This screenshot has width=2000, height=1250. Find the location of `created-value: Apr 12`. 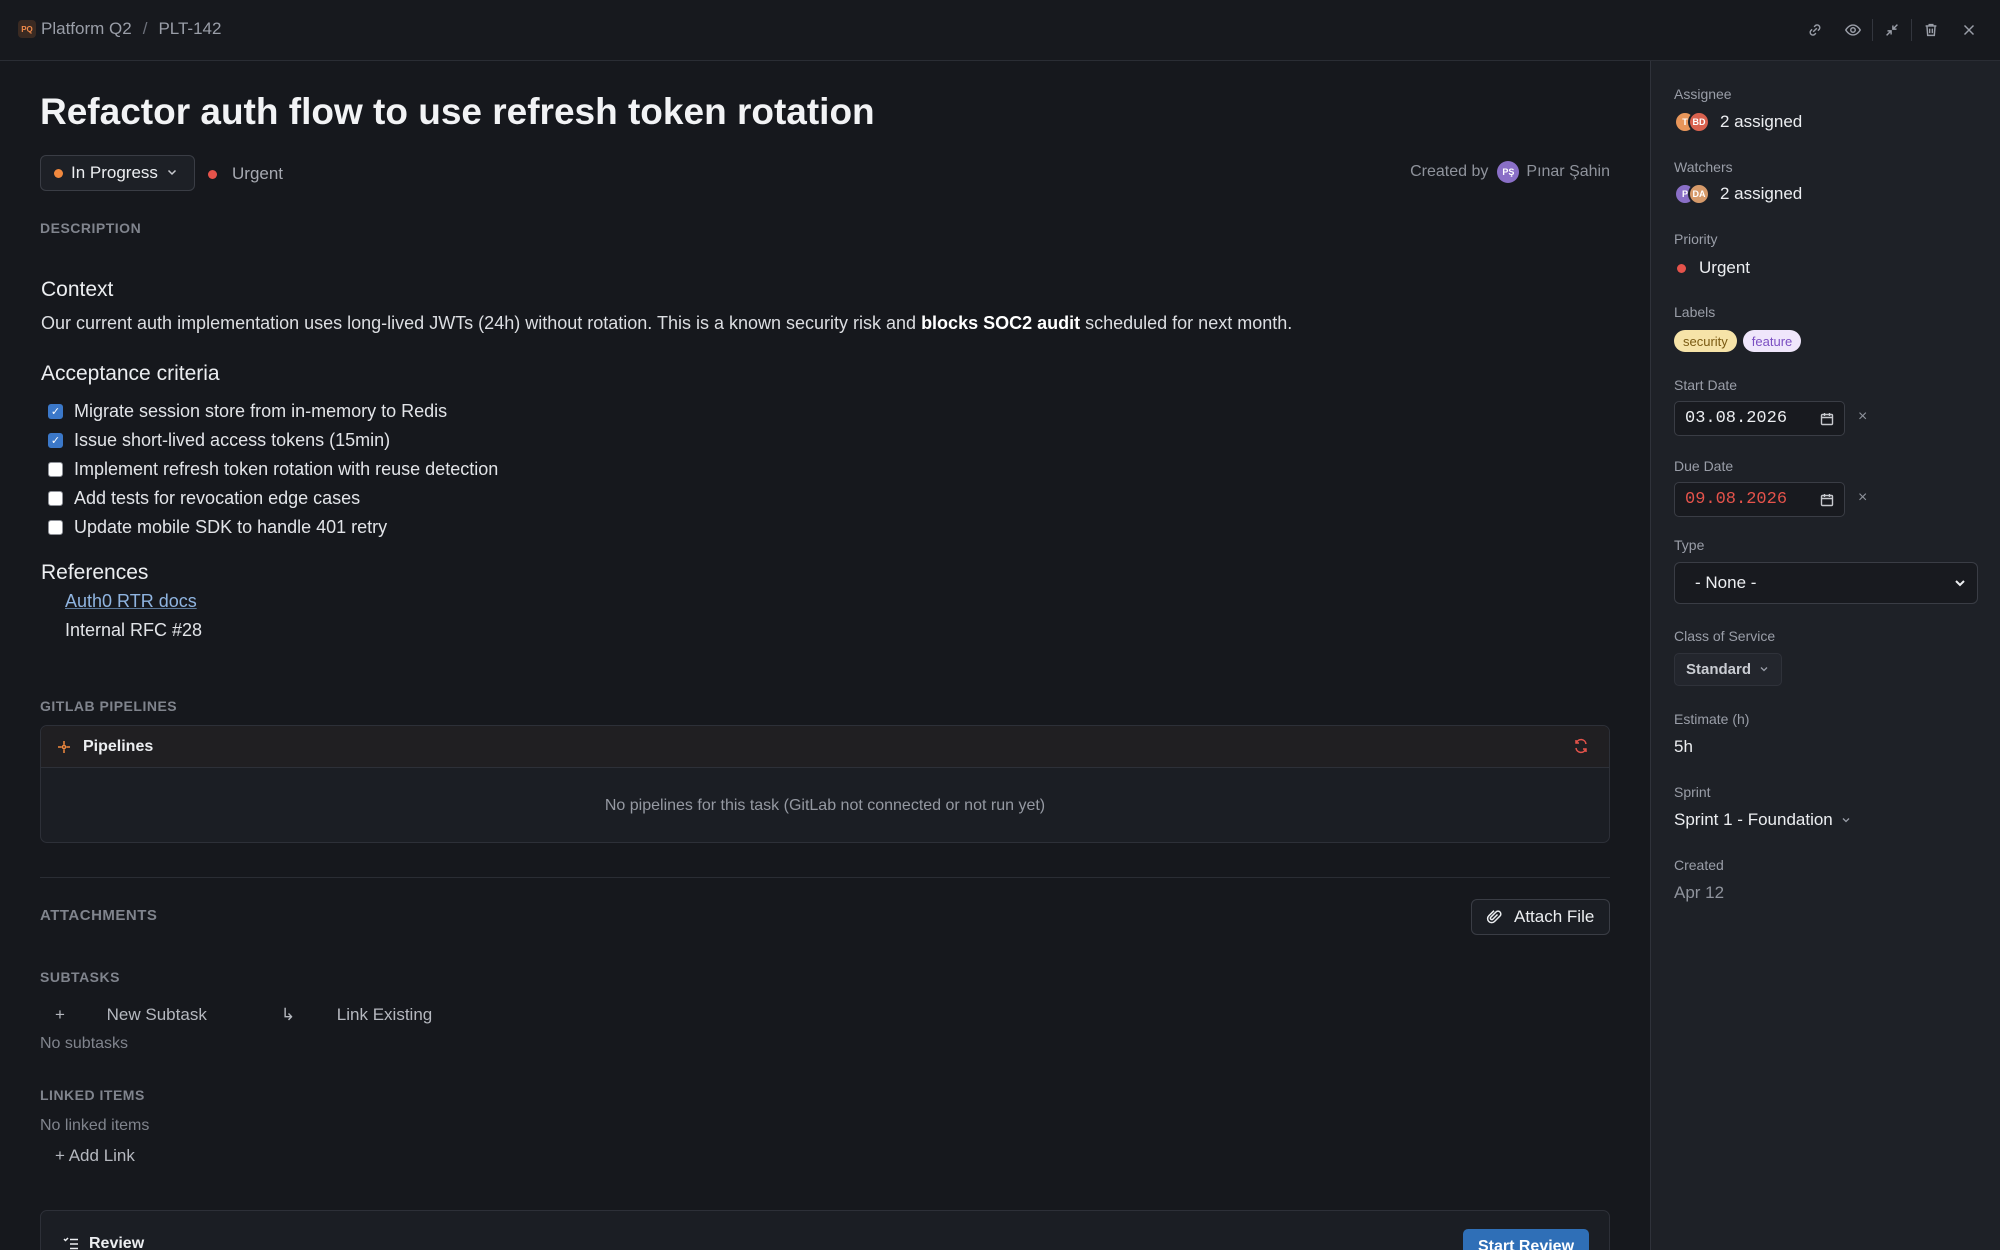

created-value: Apr 12 is located at coordinates (1699, 892).